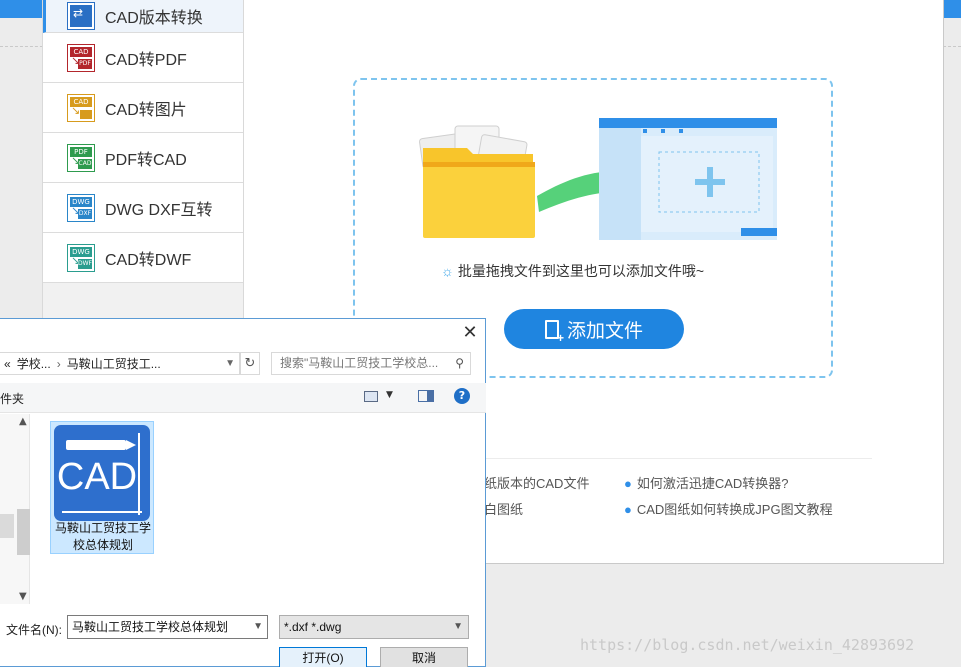 The image size is (961, 667). Describe the element at coordinates (323, 657) in the screenshot. I see `open-button: 打开(O)` at that location.